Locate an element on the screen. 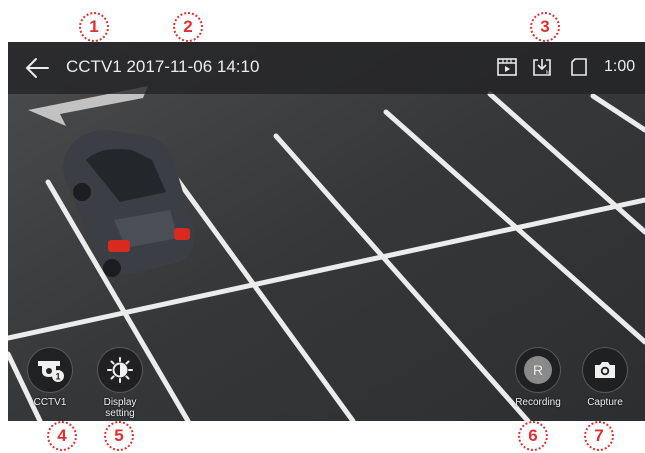  download-box-icon: M is located at coordinates (542, 67).